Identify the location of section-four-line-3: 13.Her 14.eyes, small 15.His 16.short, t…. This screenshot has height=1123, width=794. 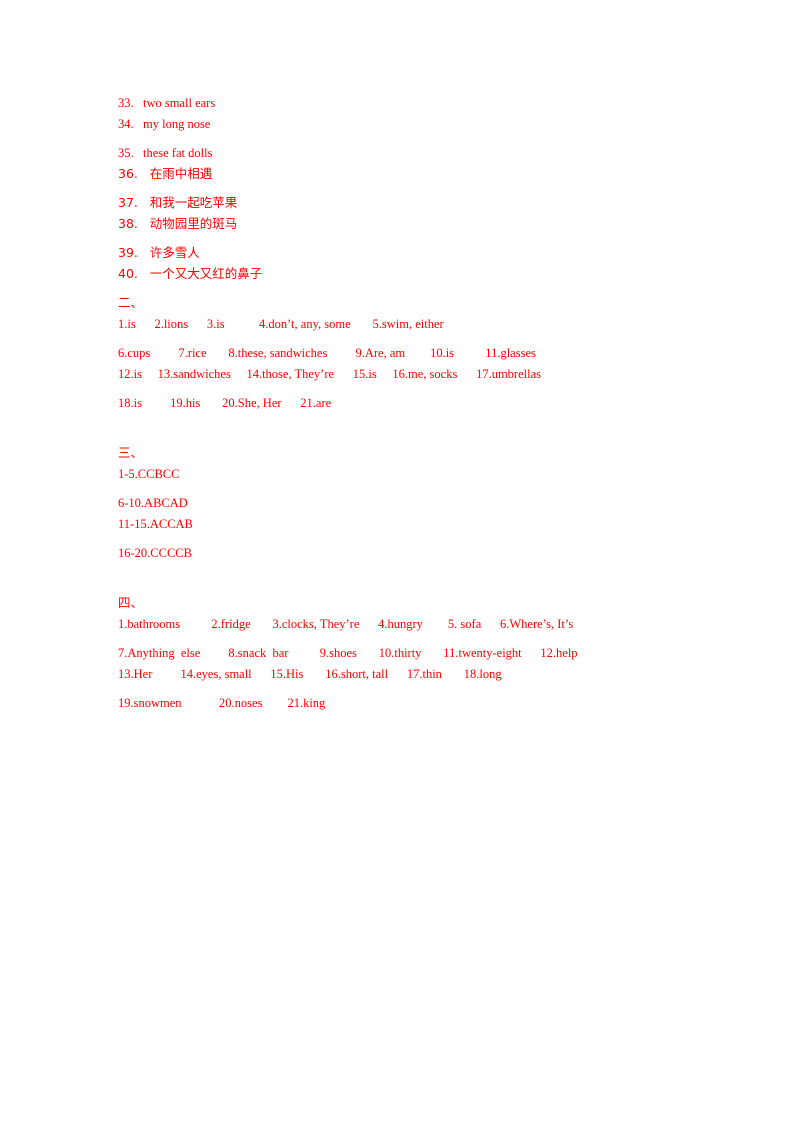
(310, 674).